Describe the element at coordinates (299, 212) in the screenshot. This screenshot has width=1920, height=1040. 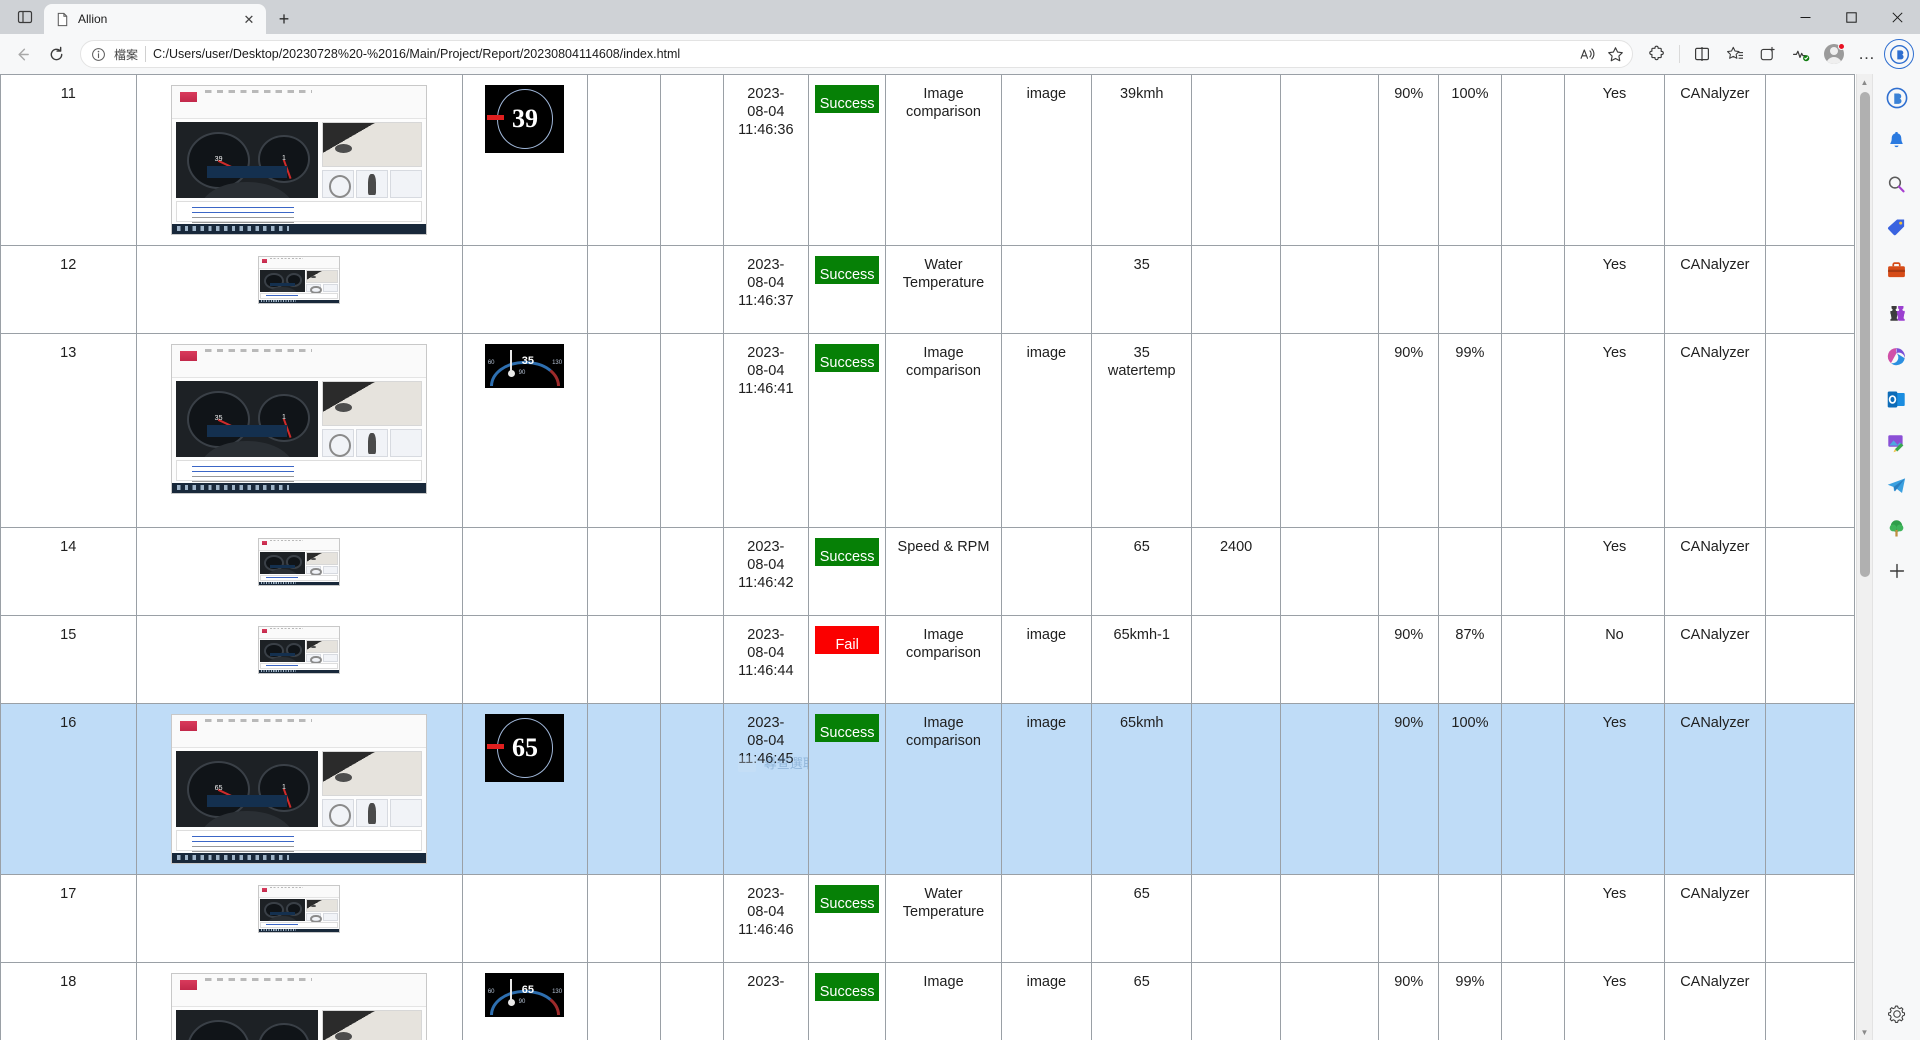
I see `log-panel-region` at that location.